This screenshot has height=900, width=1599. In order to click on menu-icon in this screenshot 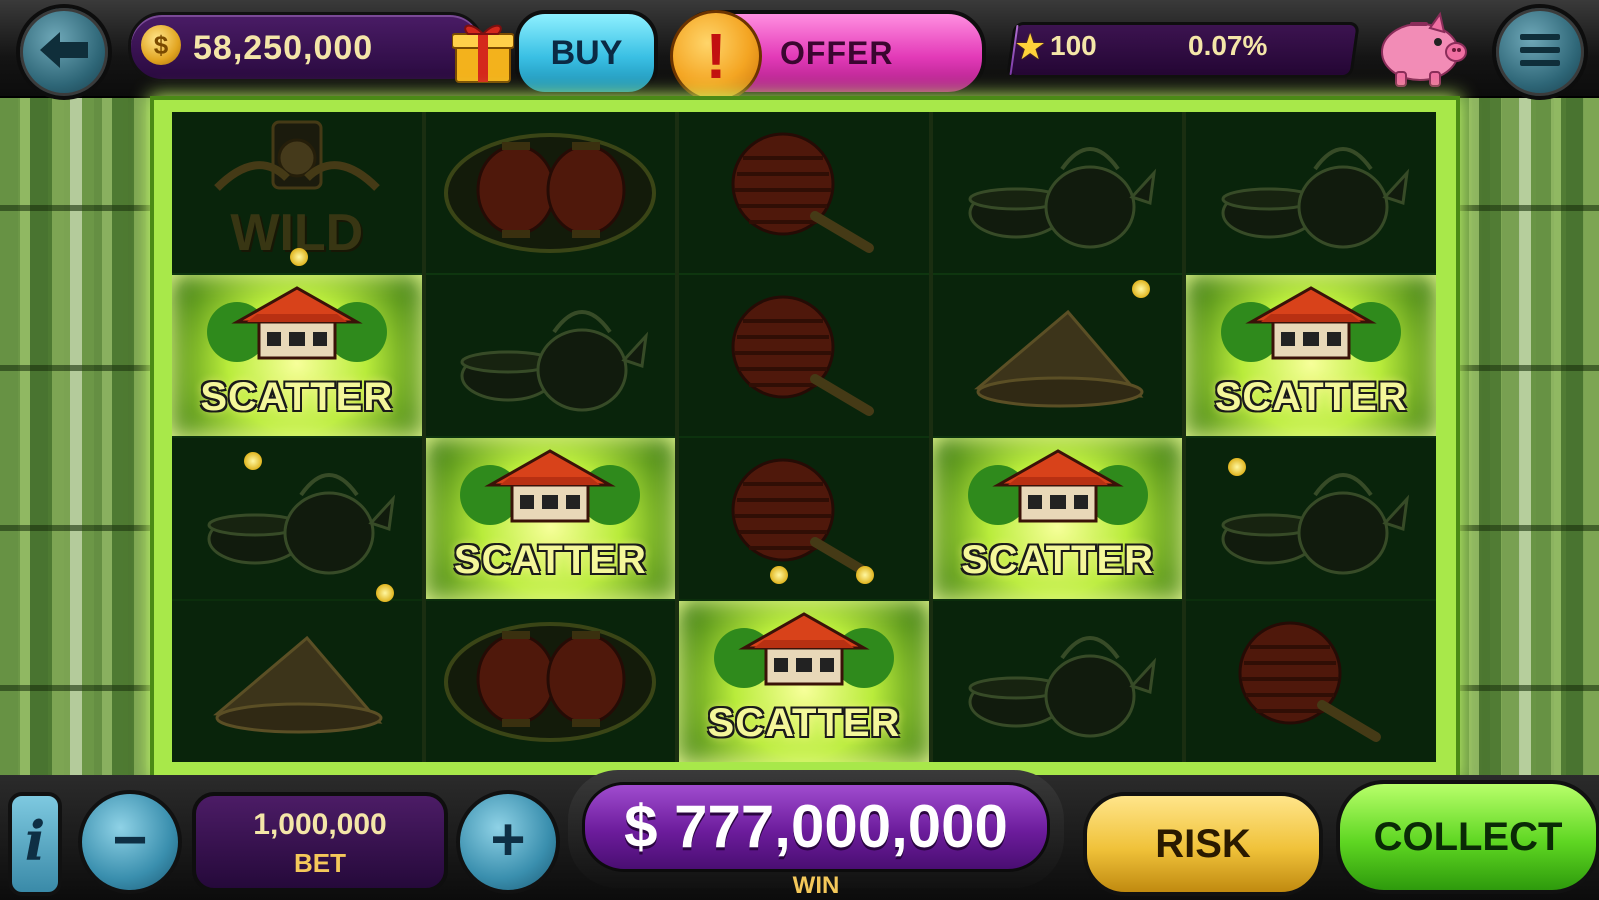, I will do `click(1540, 52)`.